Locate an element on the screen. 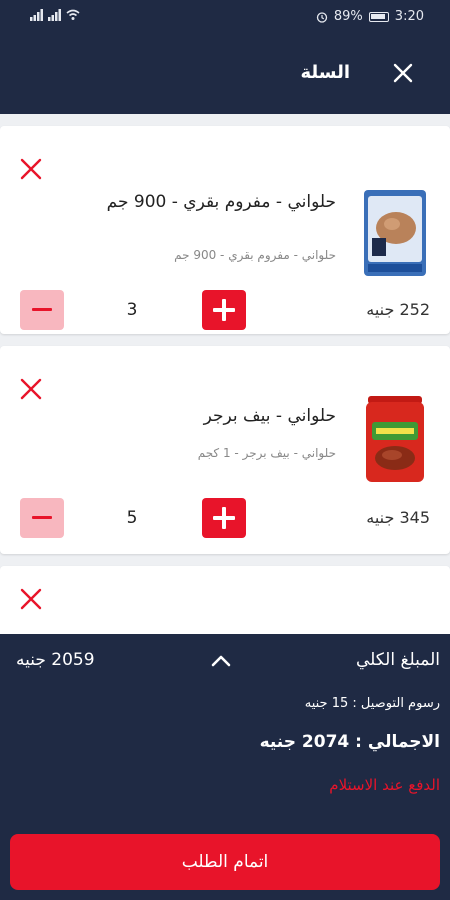  product-price: 345 جنيه is located at coordinates (398, 517).